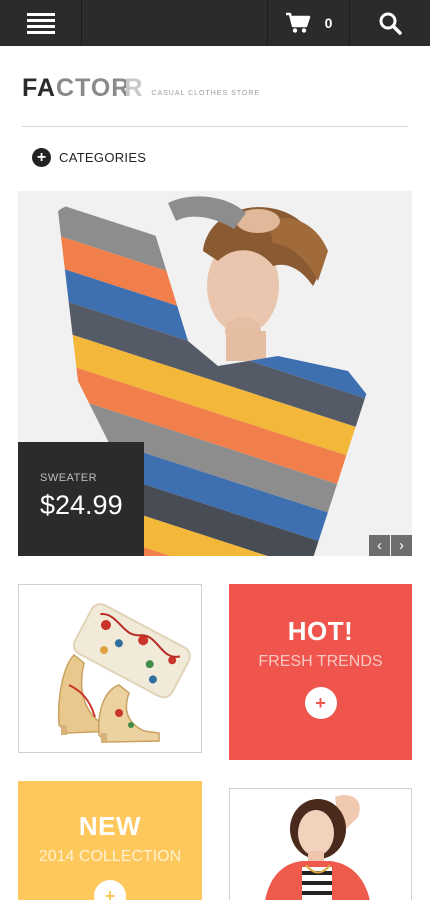  I want to click on hot-plus-button: +, so click(320, 703).